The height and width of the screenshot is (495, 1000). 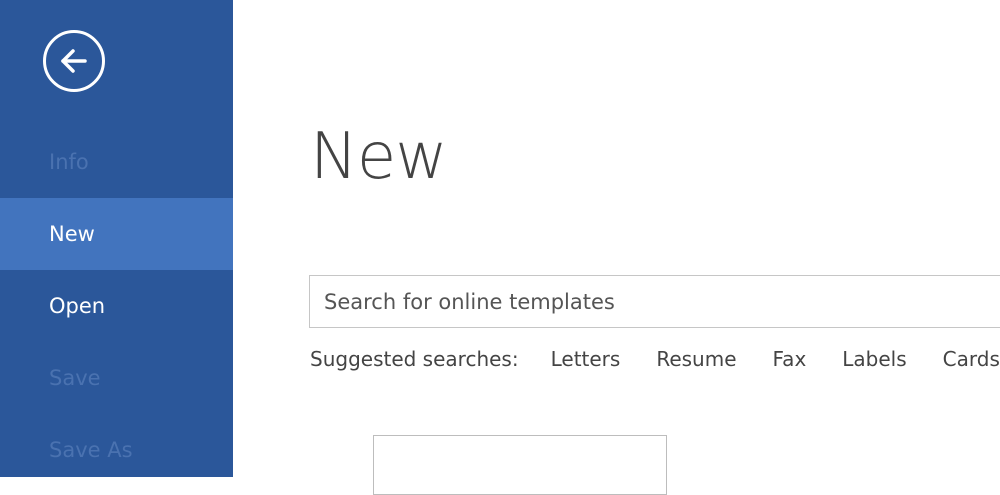 I want to click on suggested-link-labels: Labels, so click(x=874, y=359).